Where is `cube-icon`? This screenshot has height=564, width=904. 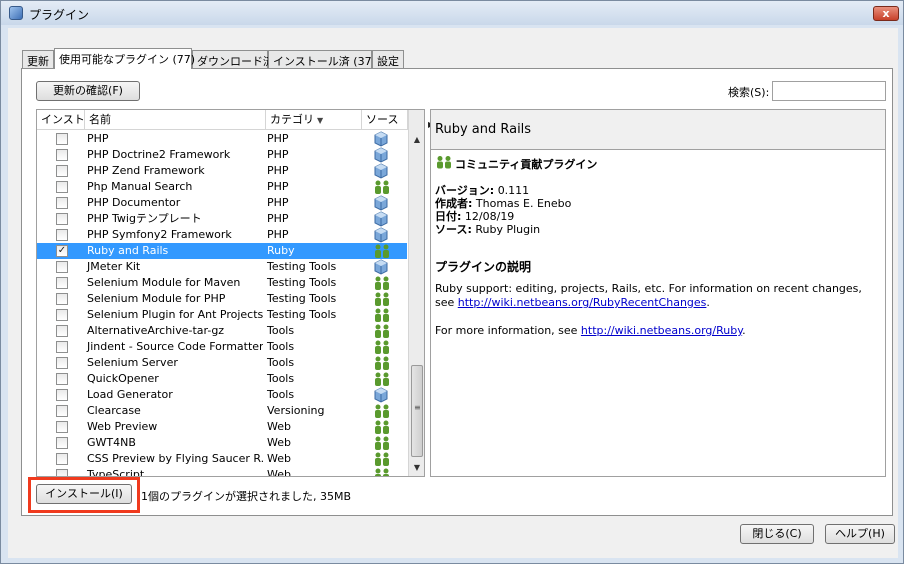
cube-icon is located at coordinates (381, 139).